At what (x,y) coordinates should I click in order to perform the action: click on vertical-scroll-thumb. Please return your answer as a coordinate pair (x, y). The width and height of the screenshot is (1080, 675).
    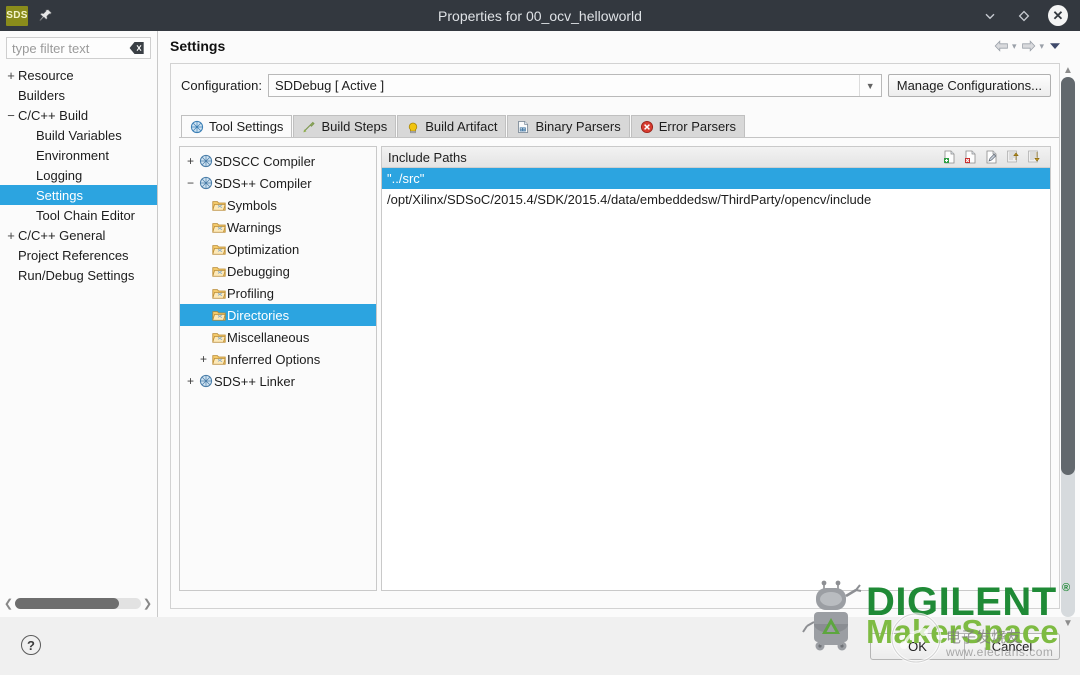
    Looking at the image, I should click on (1068, 276).